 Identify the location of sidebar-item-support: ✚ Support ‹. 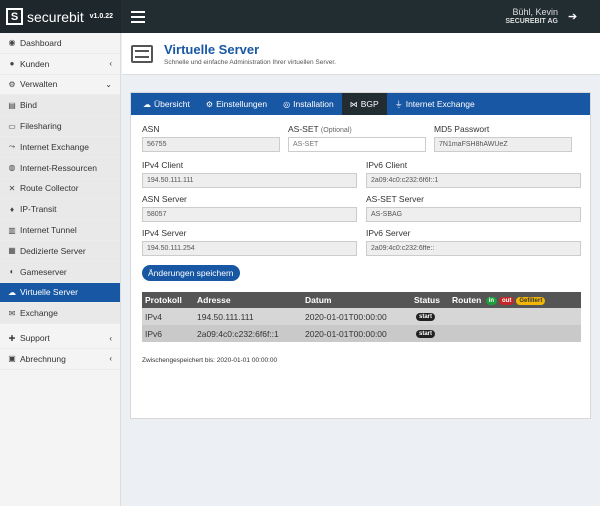
(60, 338).